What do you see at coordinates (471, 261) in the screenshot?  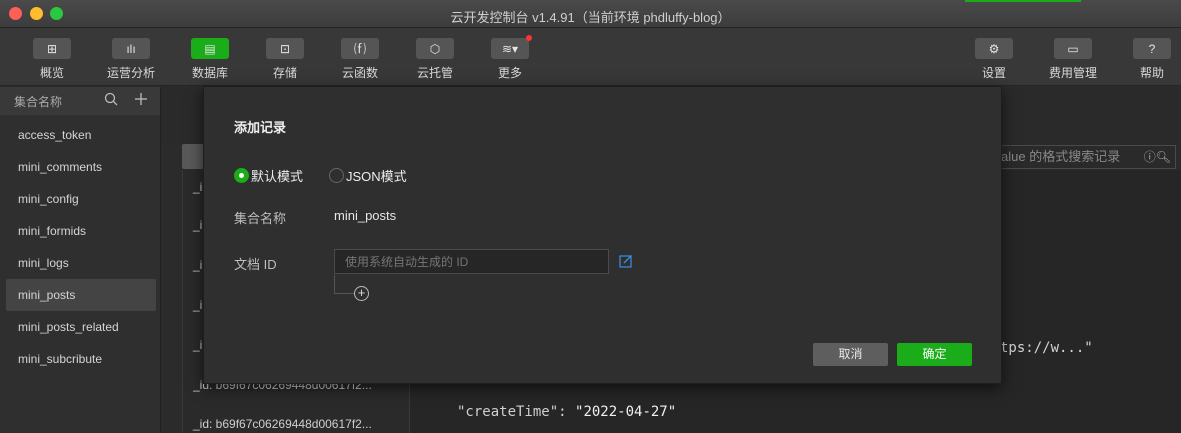 I see `doc-id-input` at bounding box center [471, 261].